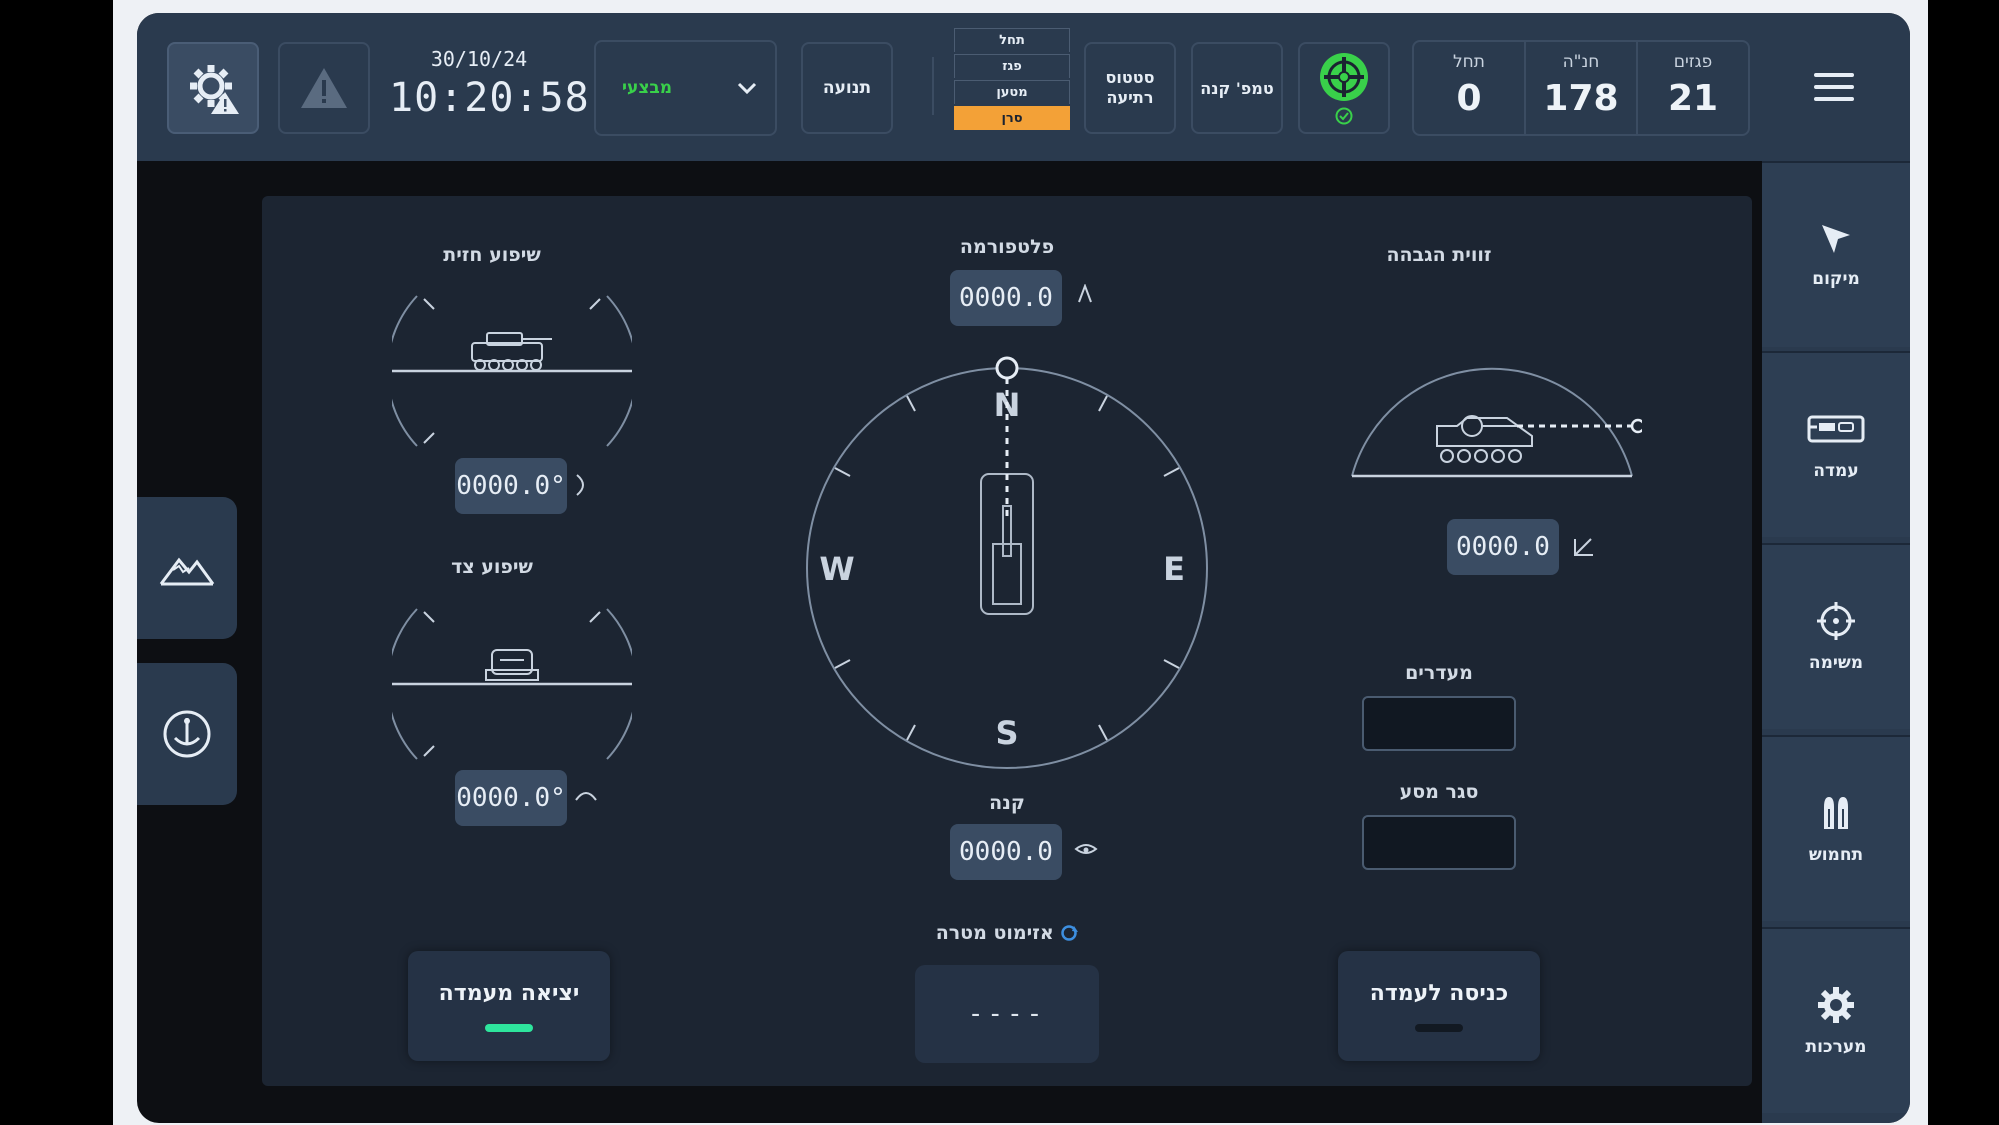 This screenshot has width=1999, height=1125. I want to click on eye-icon, so click(1086, 849).